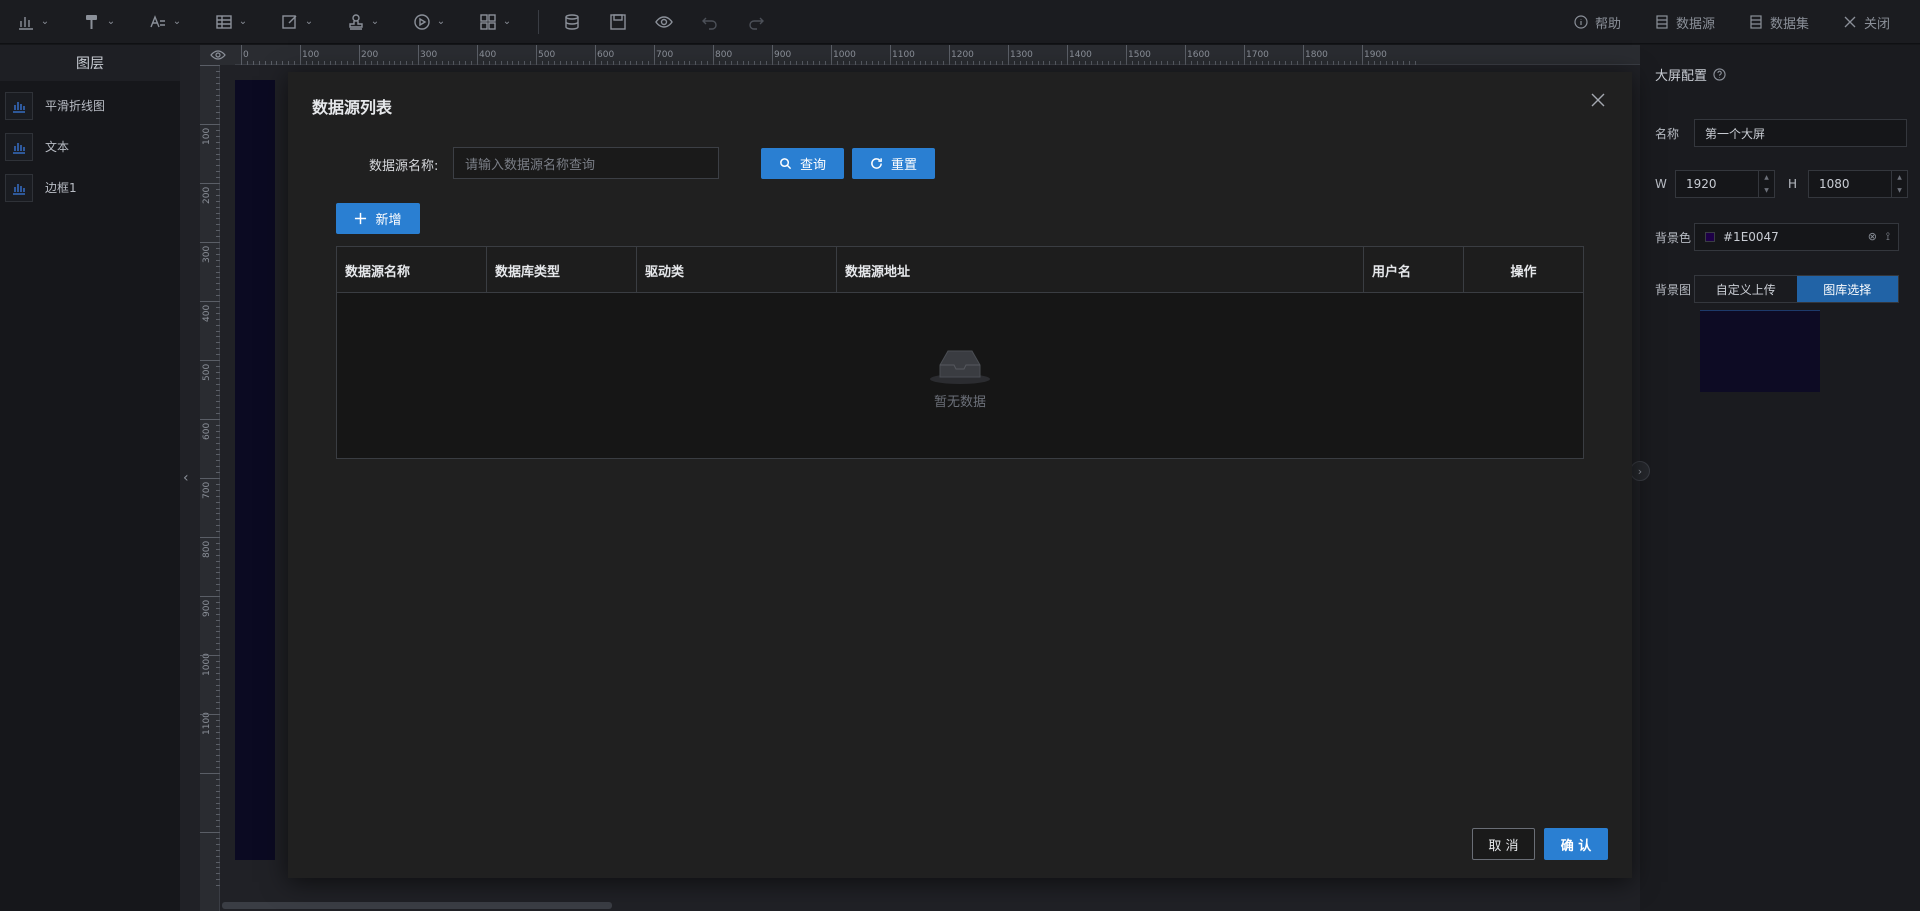 The image size is (1920, 911). Describe the element at coordinates (90, 187) in the screenshot. I see `layer-item: 边框1` at that location.